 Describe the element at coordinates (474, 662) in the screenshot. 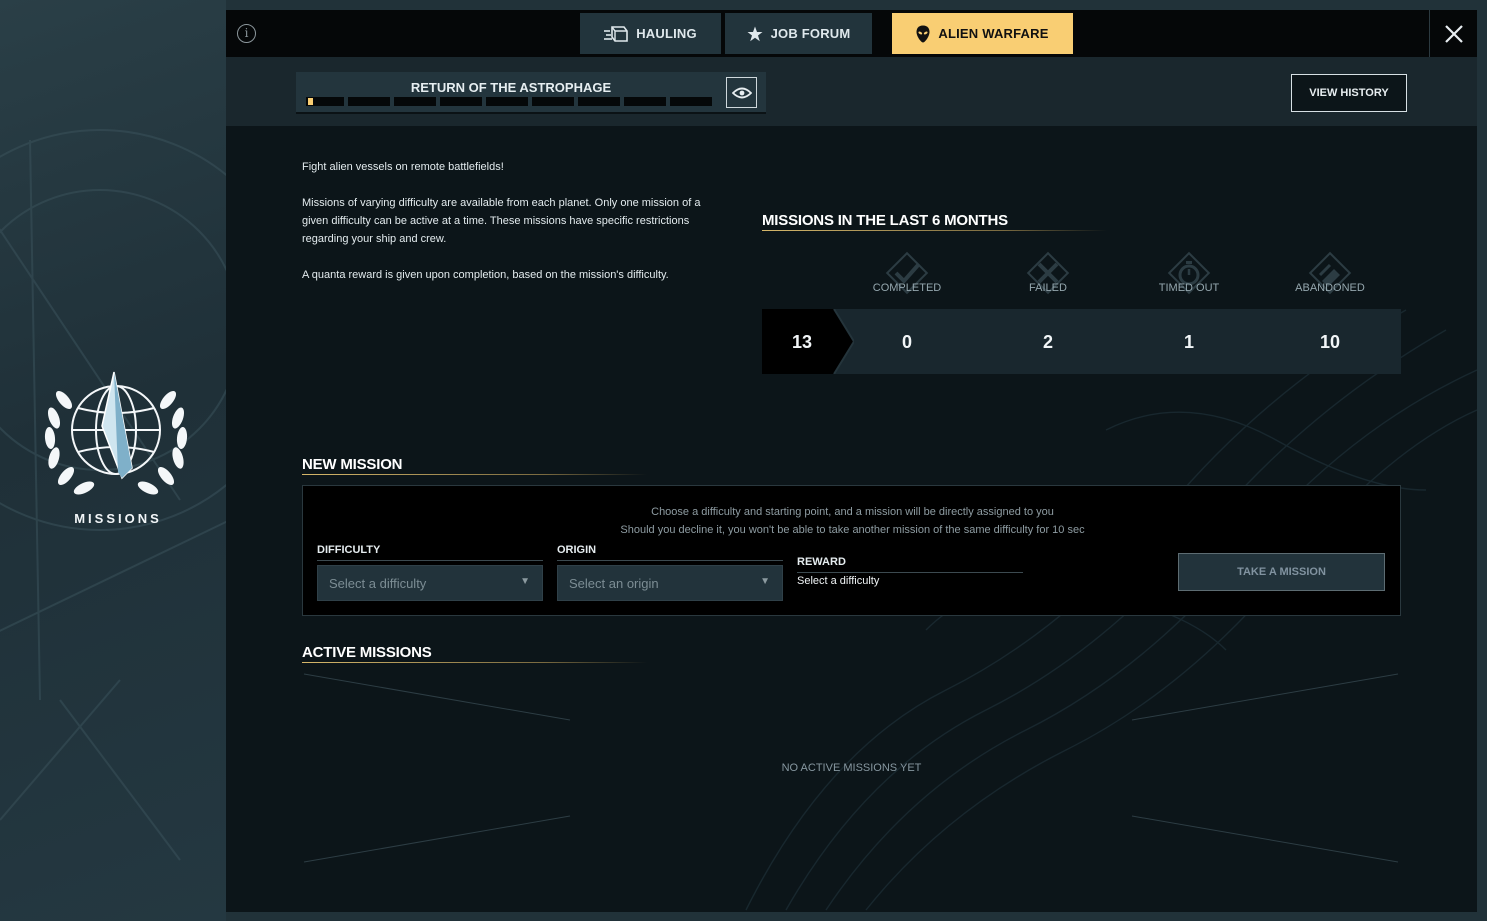

I see `active-missions-title-underline` at that location.